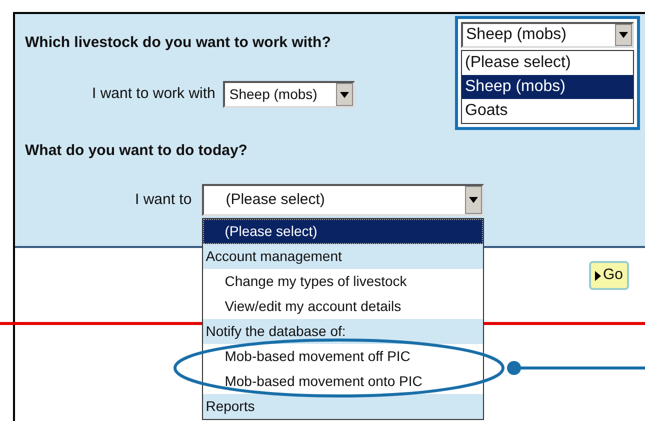  Describe the element at coordinates (342, 406) in the screenshot. I see `option-group-label: Reports` at that location.